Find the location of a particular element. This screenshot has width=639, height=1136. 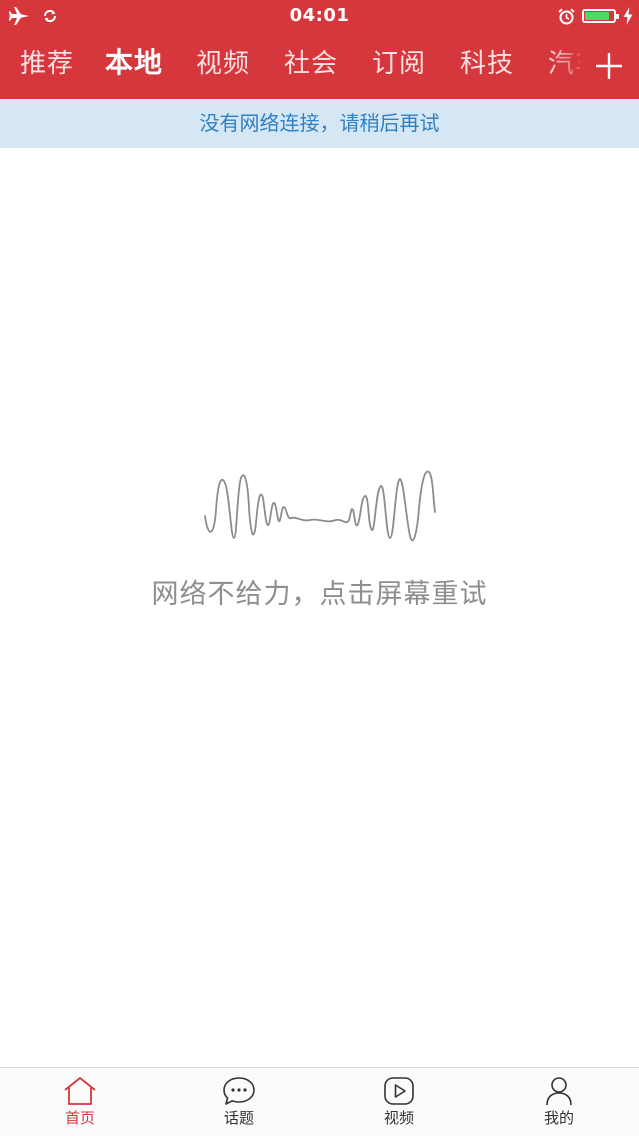

signal-wave-icon is located at coordinates (320, 506).